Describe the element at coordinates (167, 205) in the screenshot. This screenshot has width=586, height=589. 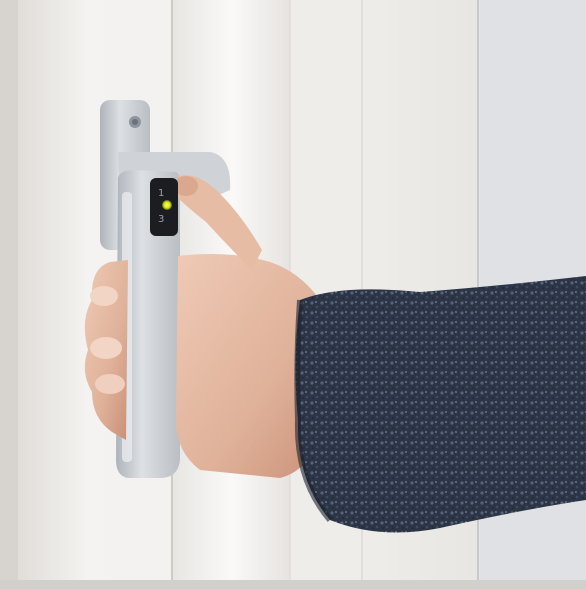
I see `status-led-icon` at that location.